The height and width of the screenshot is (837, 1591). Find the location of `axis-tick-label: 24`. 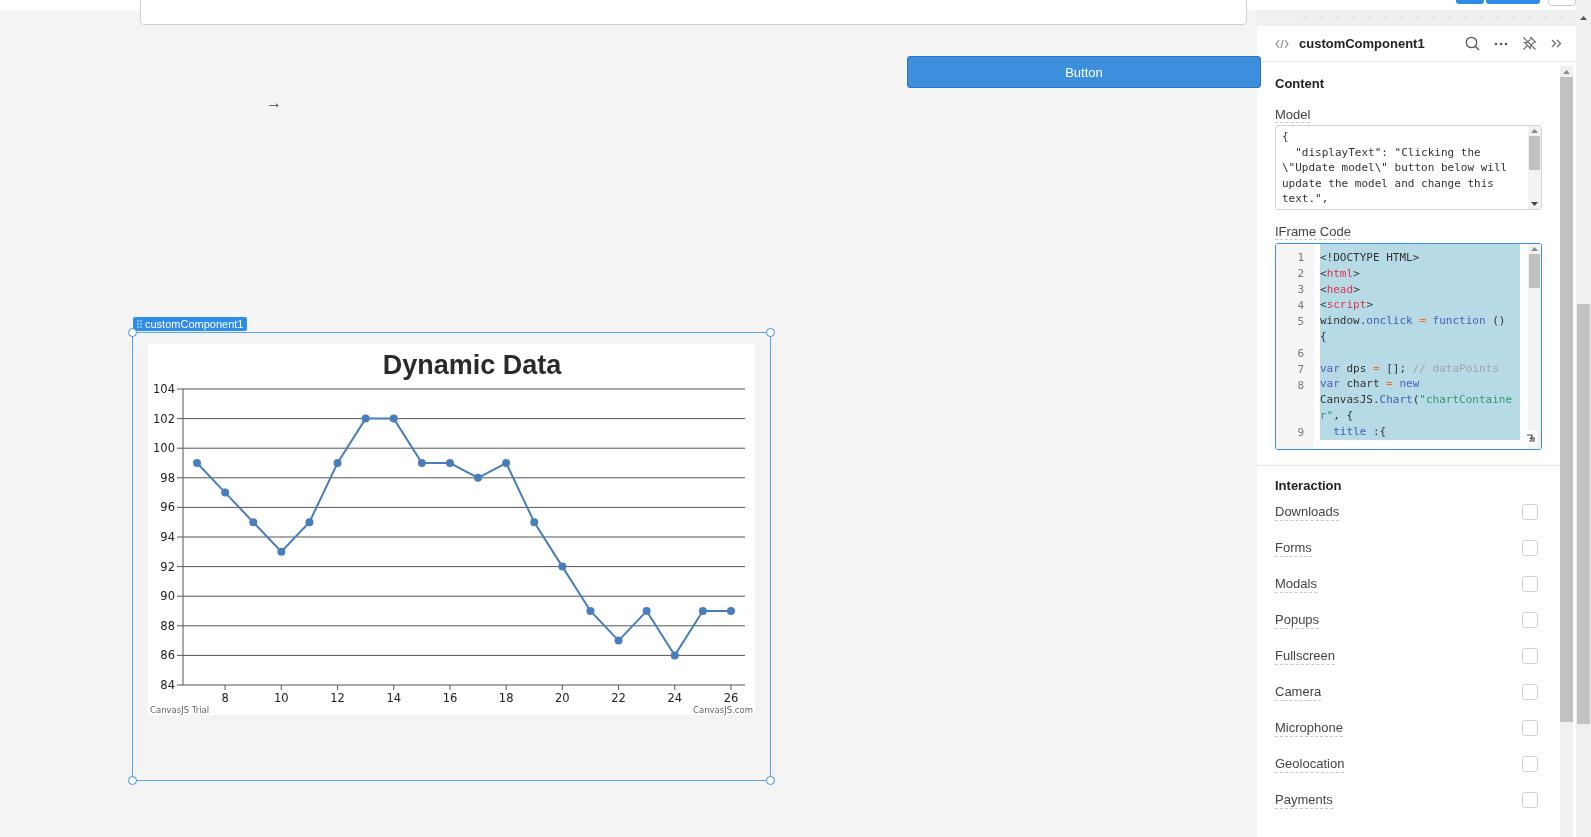

axis-tick-label: 24 is located at coordinates (675, 698).